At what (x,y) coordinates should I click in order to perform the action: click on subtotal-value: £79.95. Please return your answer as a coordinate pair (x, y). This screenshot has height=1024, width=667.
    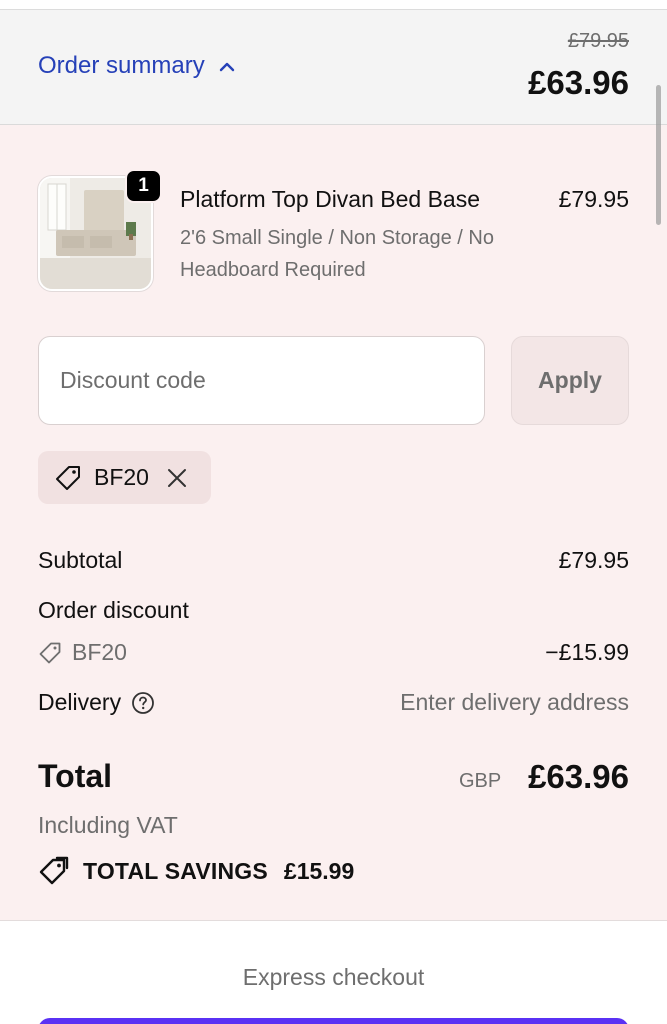
    Looking at the image, I should click on (593, 560).